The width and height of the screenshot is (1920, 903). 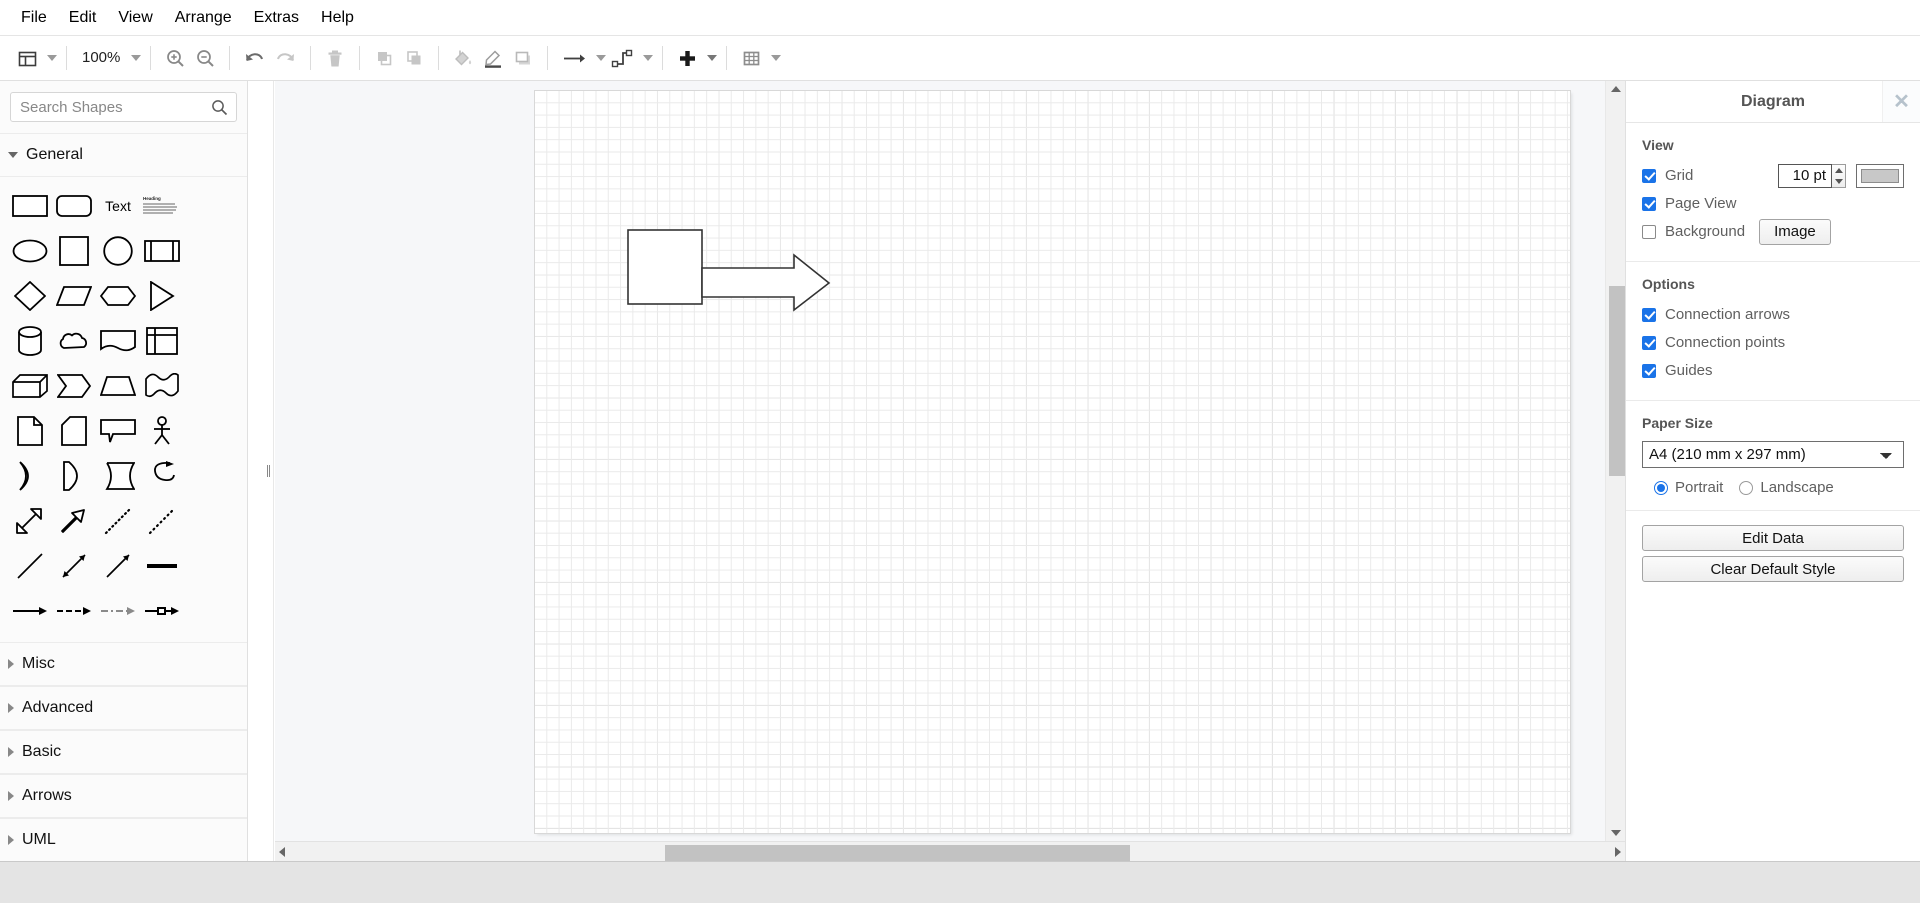 What do you see at coordinates (574, 58) in the screenshot?
I see `connection-arrow-icon` at bounding box center [574, 58].